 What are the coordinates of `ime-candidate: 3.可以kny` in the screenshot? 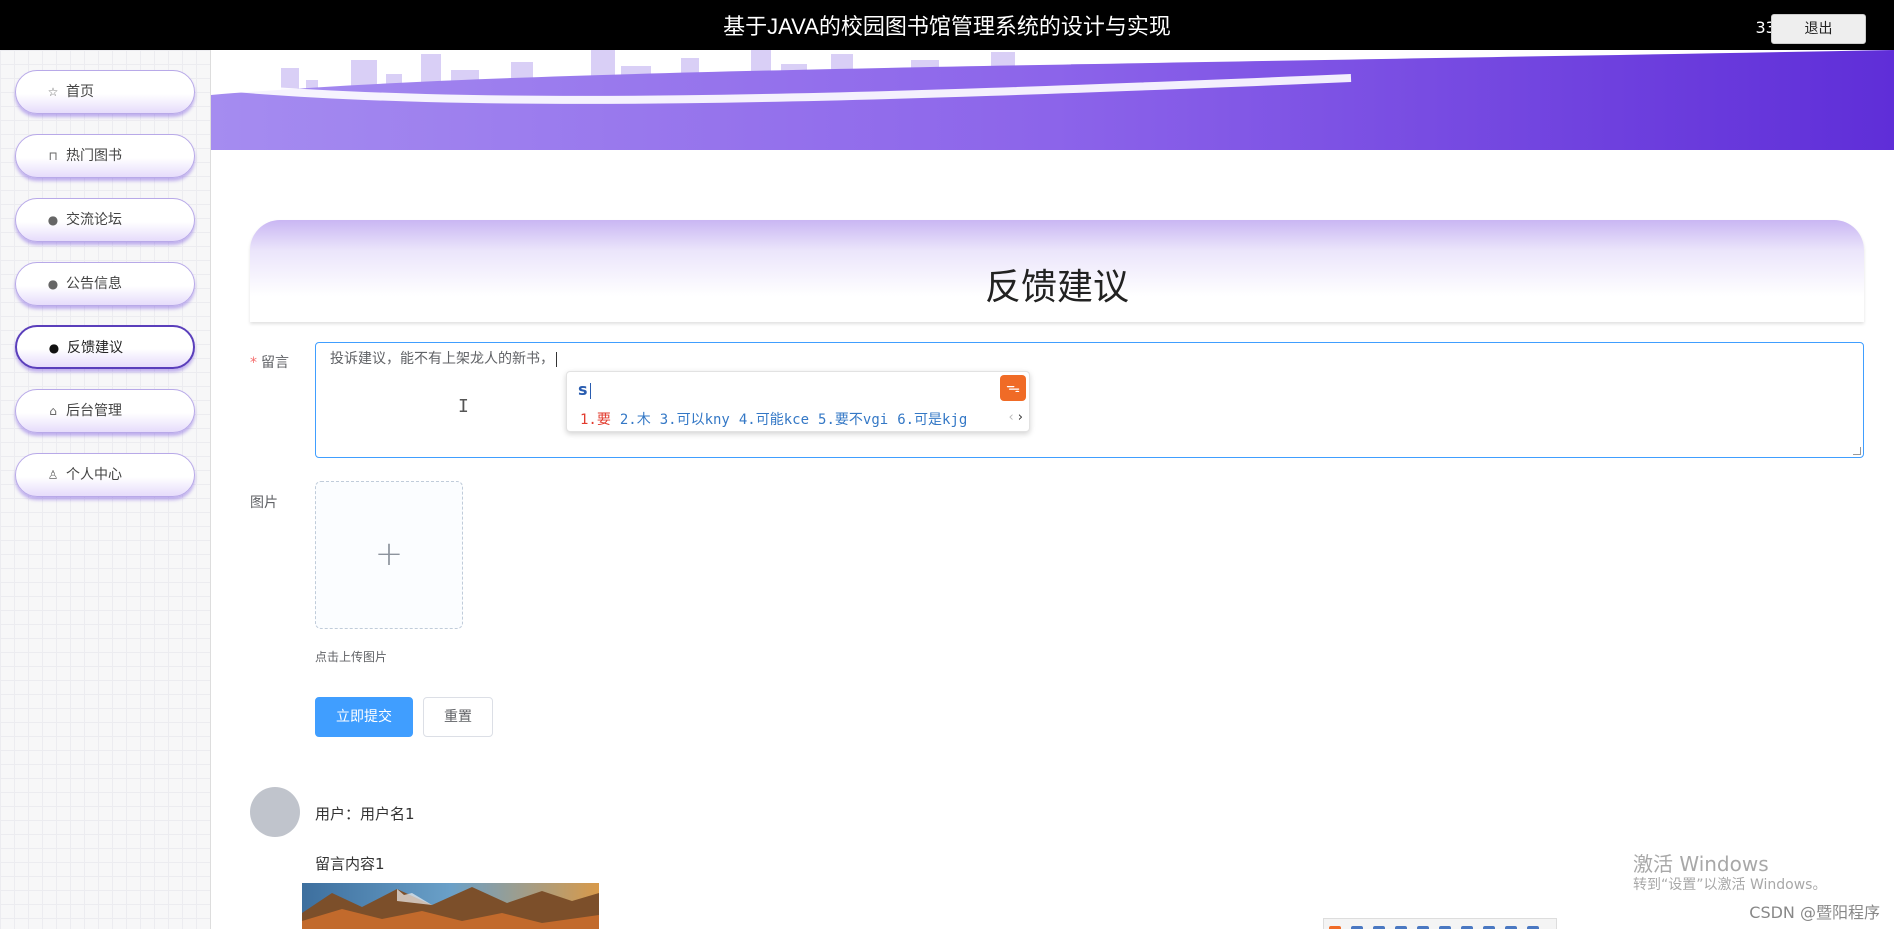 It's located at (695, 420).